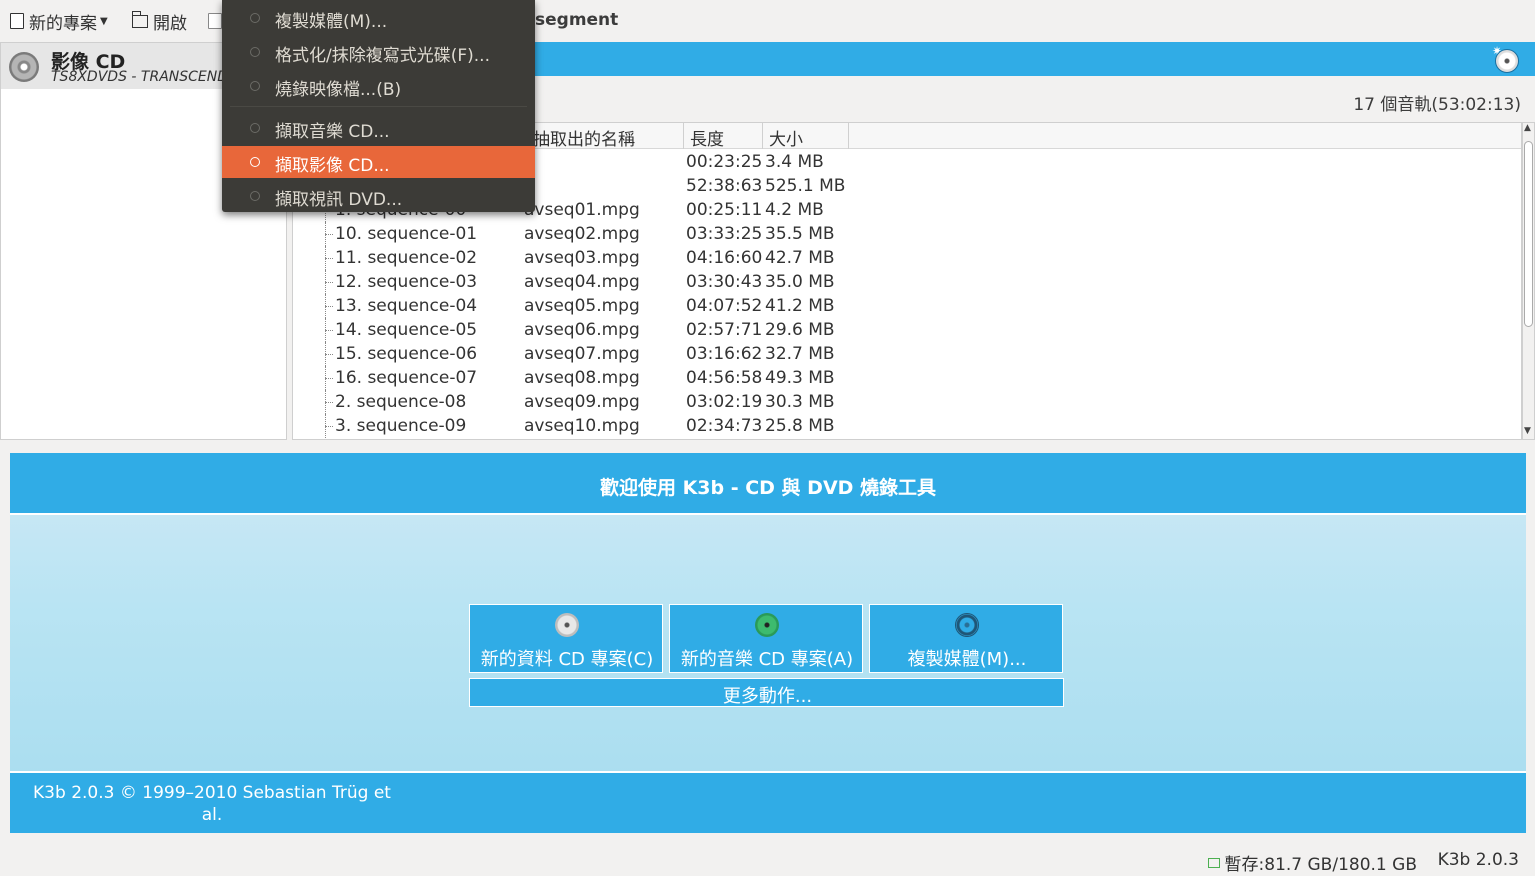  I want to click on track-count-label: 17 個音軌(53:02:13), so click(1437, 105).